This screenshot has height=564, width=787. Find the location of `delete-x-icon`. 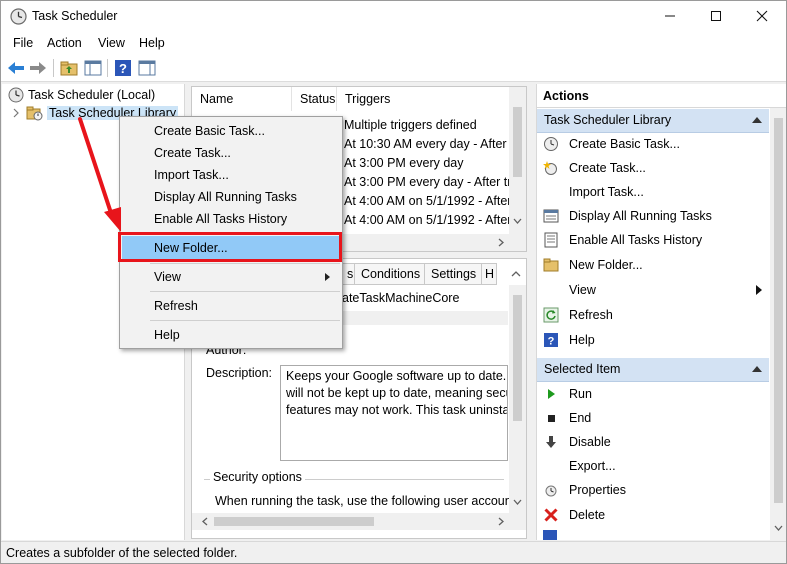

delete-x-icon is located at coordinates (551, 515).